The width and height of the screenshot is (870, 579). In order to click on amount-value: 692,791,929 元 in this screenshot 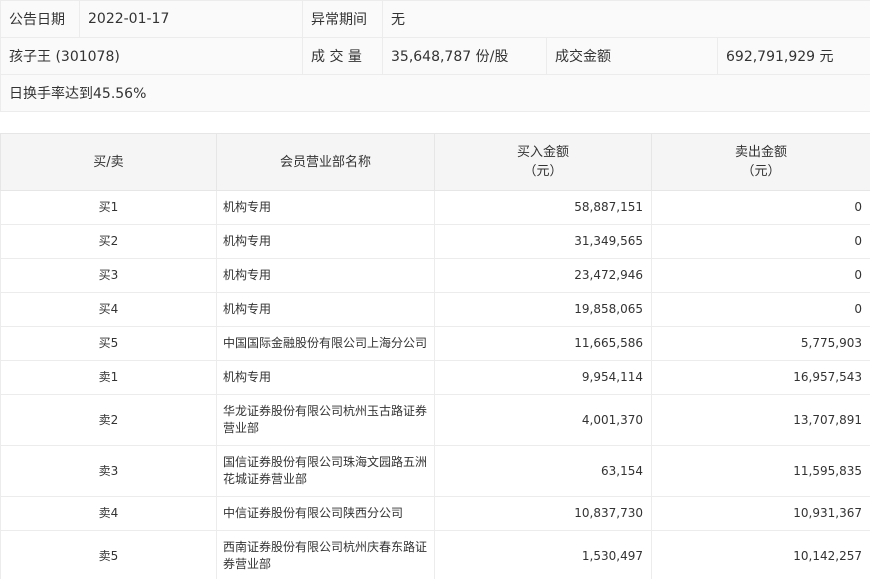, I will do `click(793, 56)`.